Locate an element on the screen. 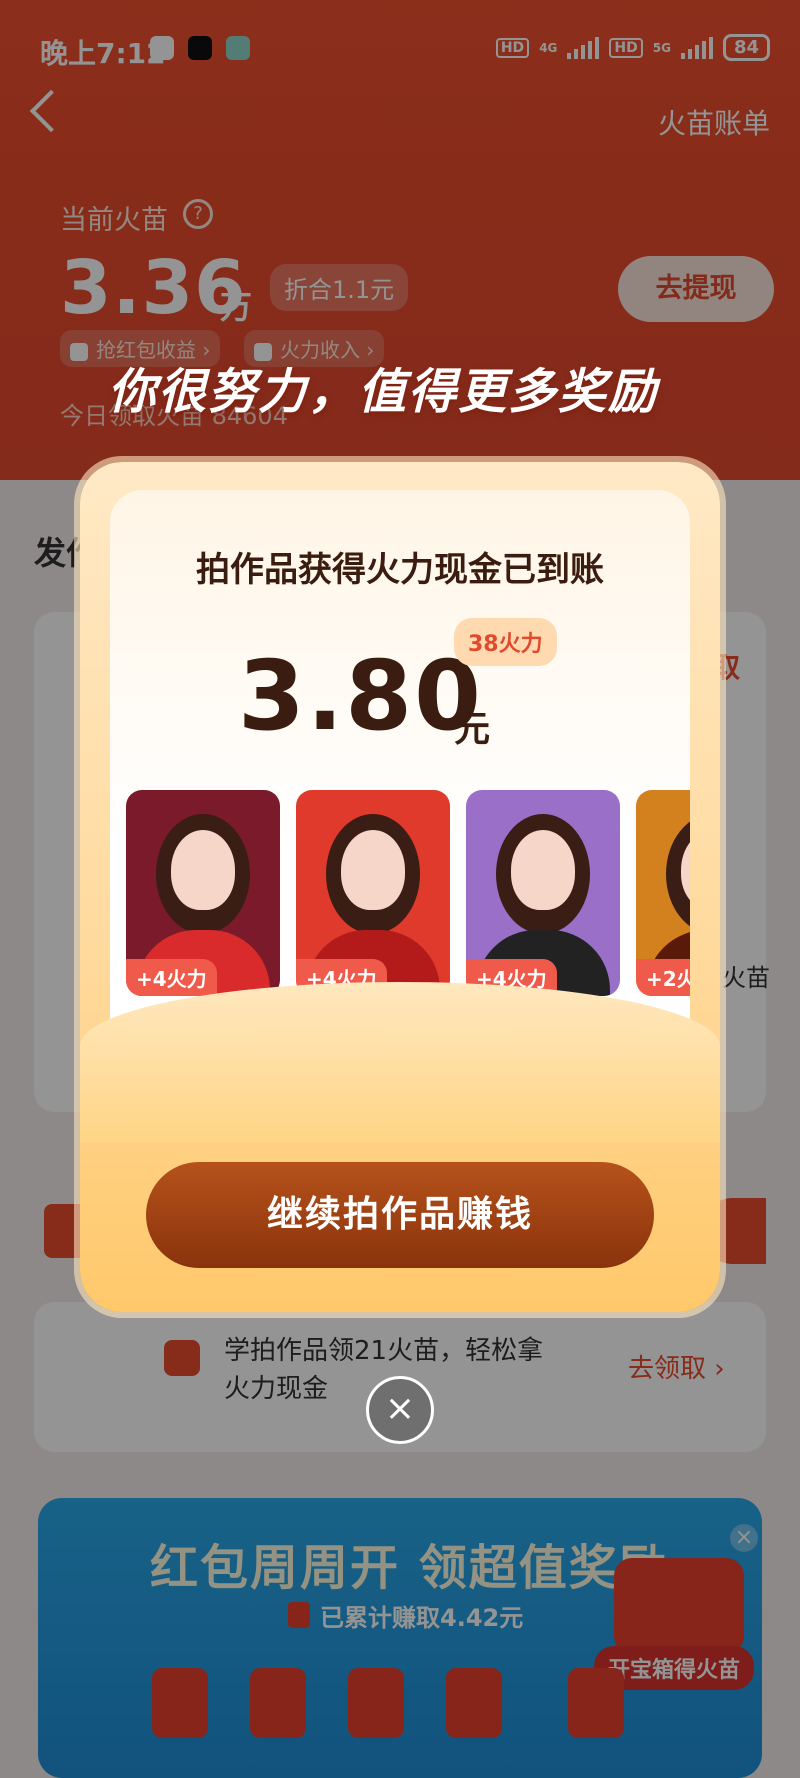 Image resolution: width=800 pixels, height=1778 pixels. fire-power-tag: +2火力 is located at coordinates (663, 977).